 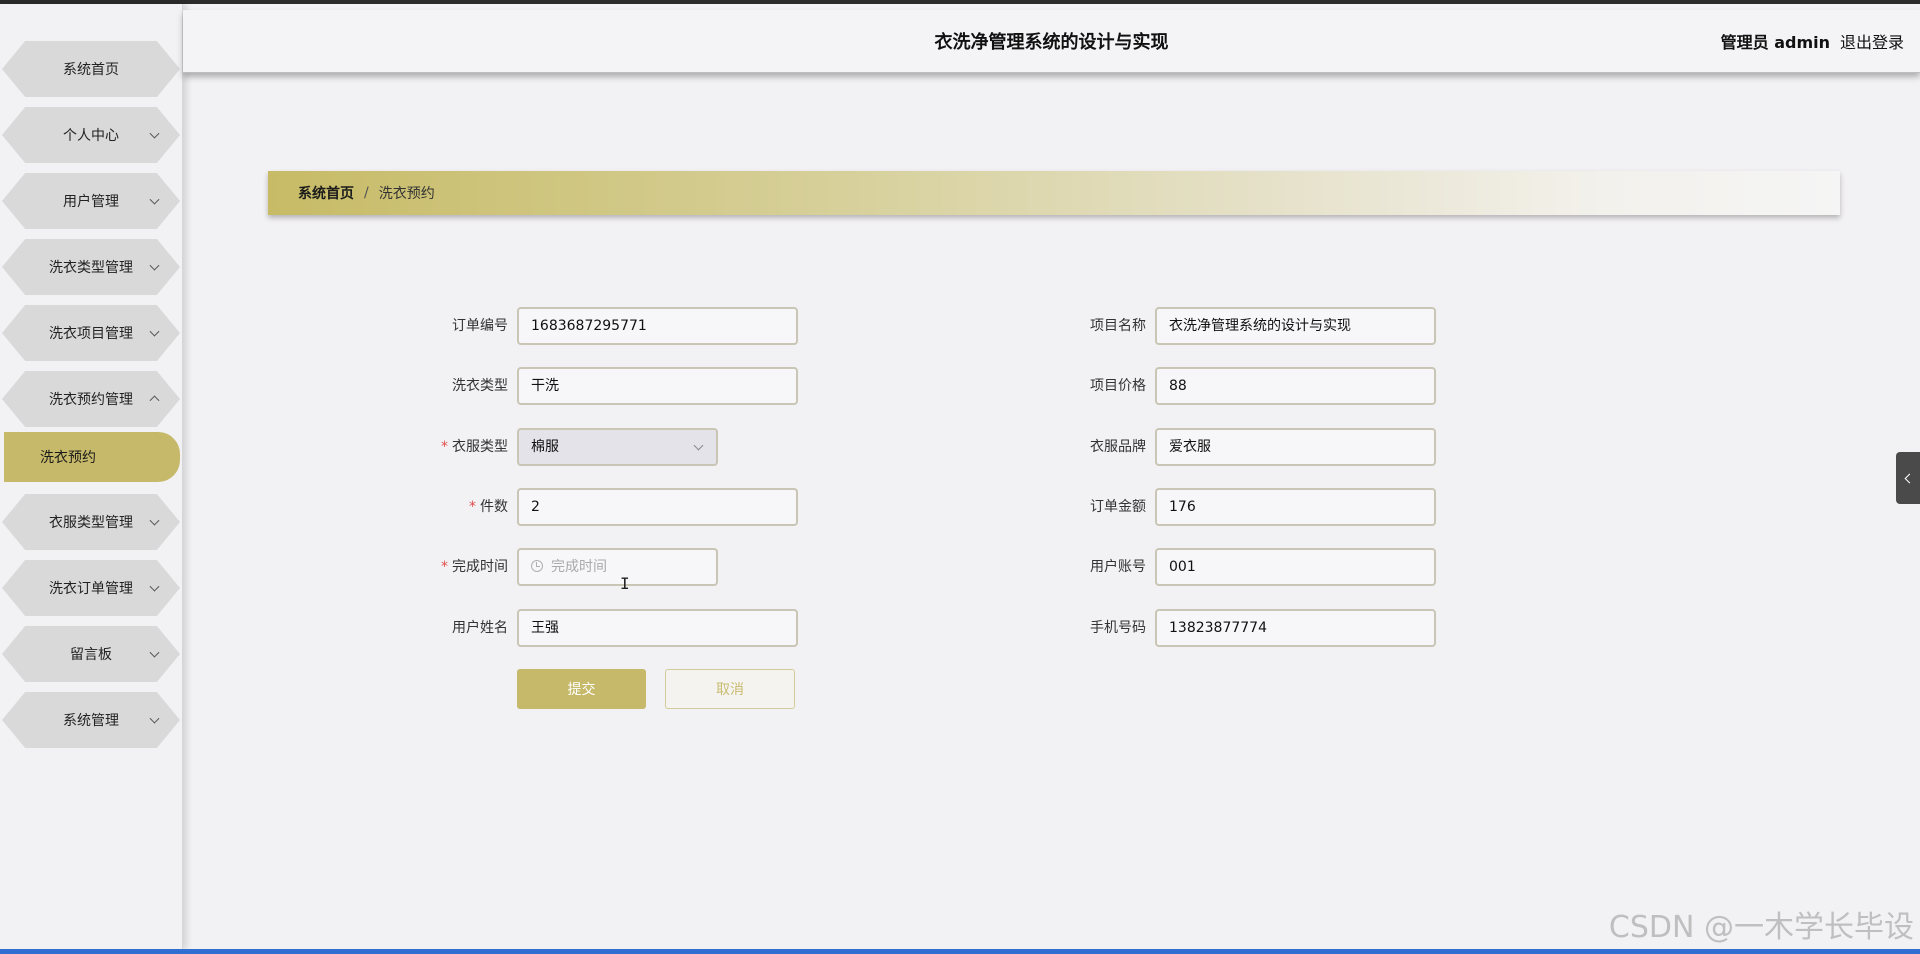 I want to click on user-name-field: 王强, so click(x=657, y=628).